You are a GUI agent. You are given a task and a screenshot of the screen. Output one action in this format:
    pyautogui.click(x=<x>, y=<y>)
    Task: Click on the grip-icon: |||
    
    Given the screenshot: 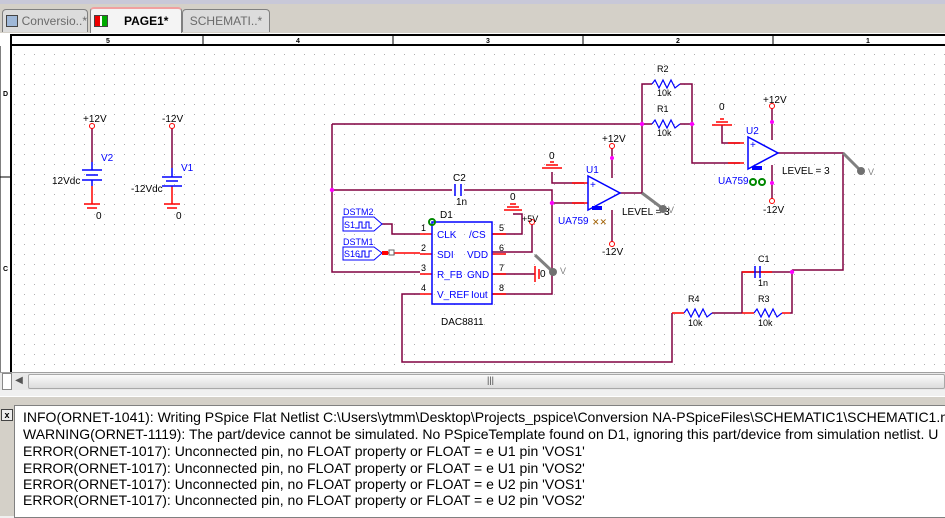 What is the action you would take?
    pyautogui.click(x=491, y=380)
    